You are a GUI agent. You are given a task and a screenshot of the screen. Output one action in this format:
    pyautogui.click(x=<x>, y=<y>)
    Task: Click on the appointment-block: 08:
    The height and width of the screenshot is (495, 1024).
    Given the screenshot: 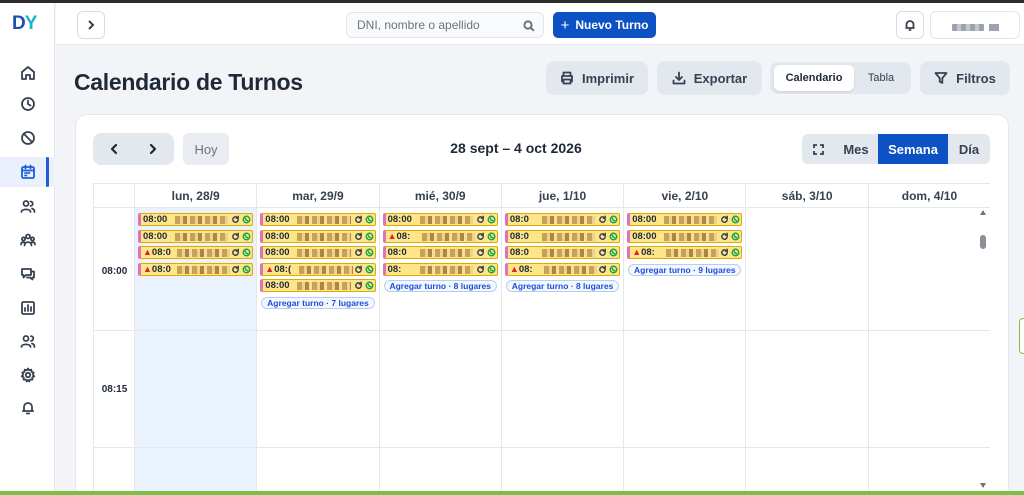 What is the action you would take?
    pyautogui.click(x=440, y=269)
    